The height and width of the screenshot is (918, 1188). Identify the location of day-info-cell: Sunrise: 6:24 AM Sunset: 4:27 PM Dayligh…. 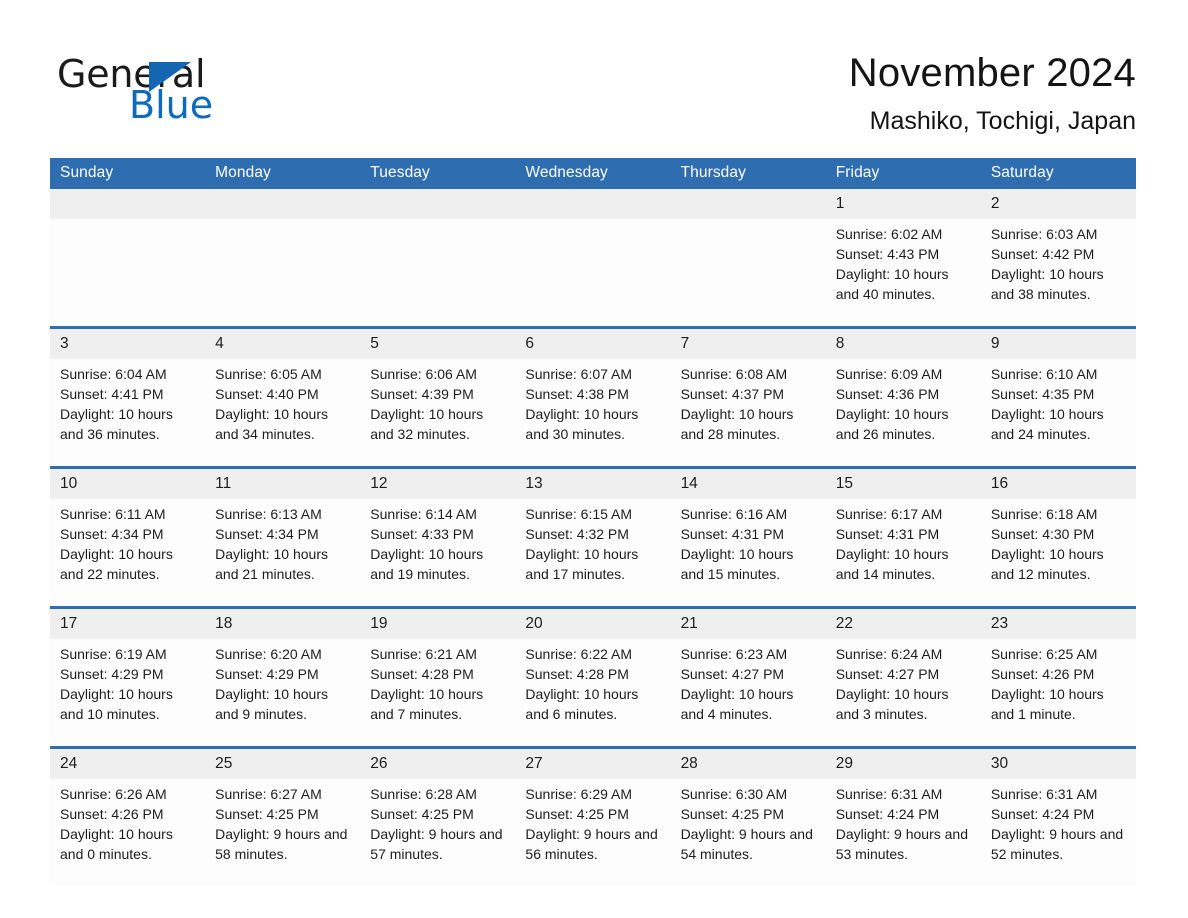
(903, 693).